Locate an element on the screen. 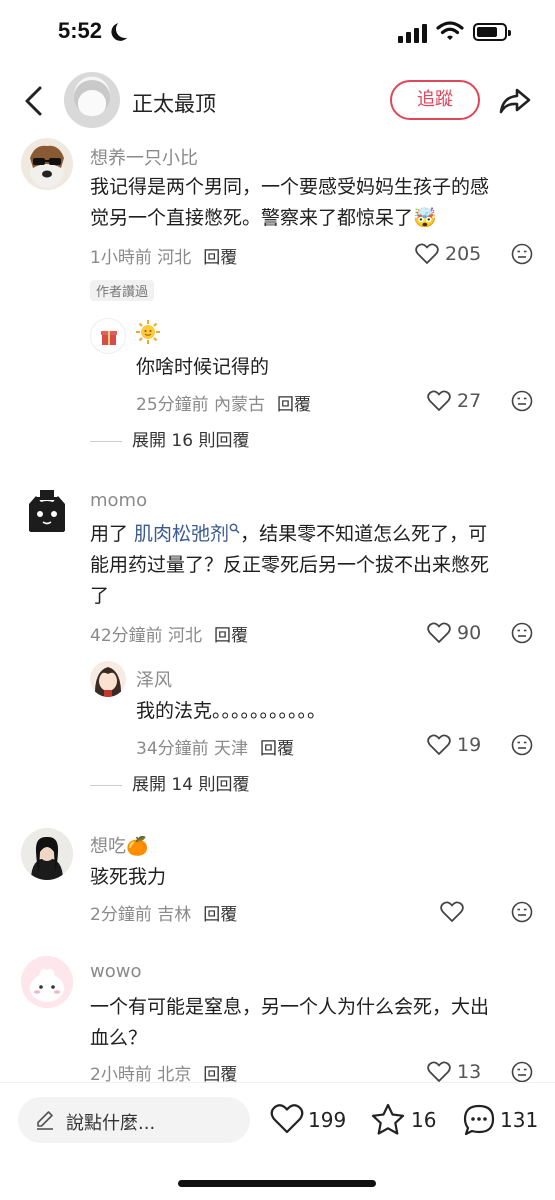 The image size is (555, 1200). reply-time-location: 34分鐘前 天津 is located at coordinates (192, 749).